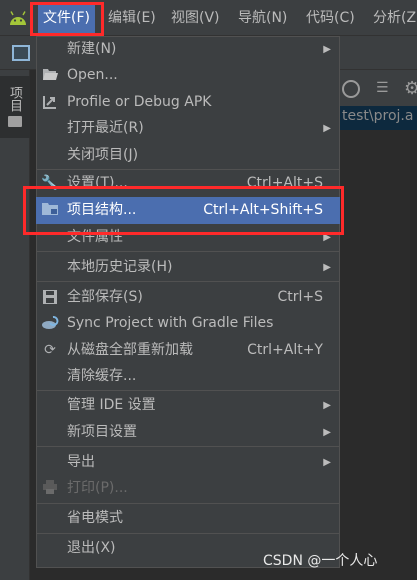 This screenshot has height=580, width=417. I want to click on menu-item-label: 省电模式, so click(95, 518).